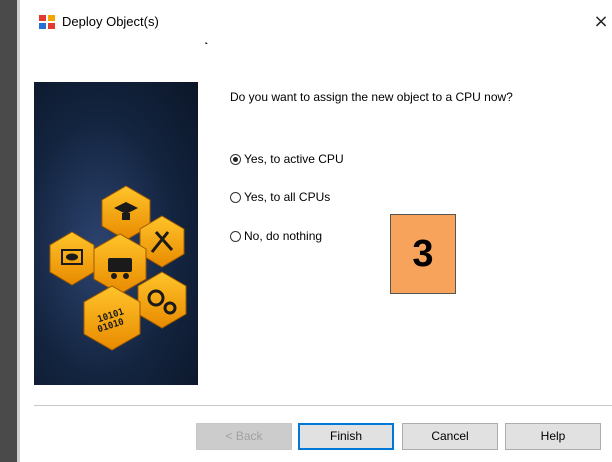 This screenshot has height=462, width=612. Describe the element at coordinates (235, 236) in the screenshot. I see `radio-do-nothing` at that location.